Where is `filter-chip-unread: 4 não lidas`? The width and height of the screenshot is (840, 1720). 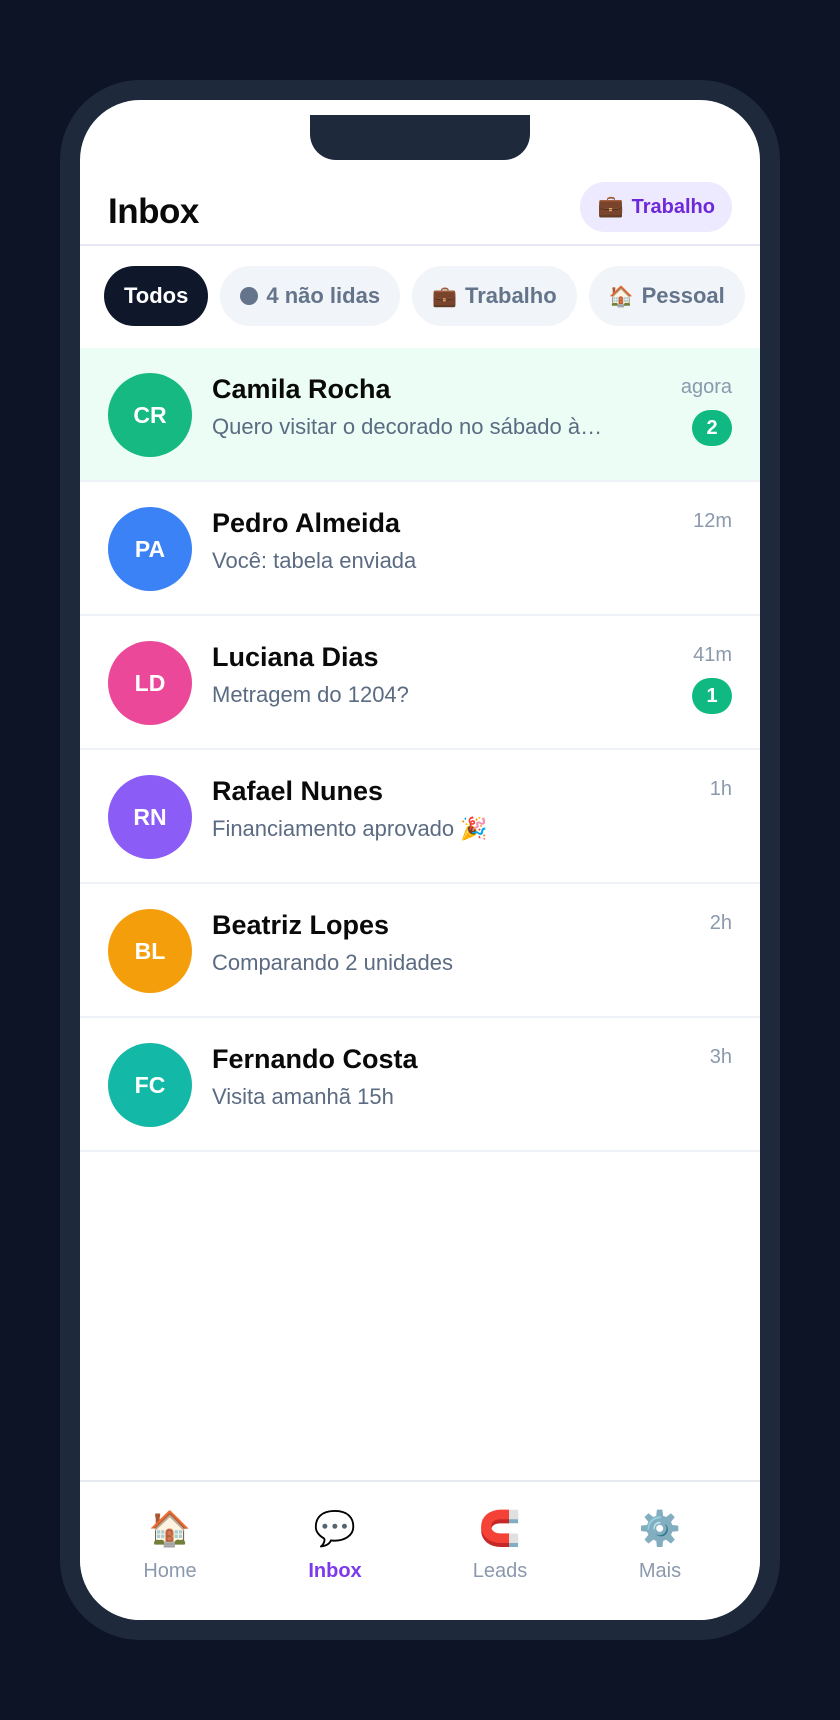 filter-chip-unread: 4 não lidas is located at coordinates (310, 296).